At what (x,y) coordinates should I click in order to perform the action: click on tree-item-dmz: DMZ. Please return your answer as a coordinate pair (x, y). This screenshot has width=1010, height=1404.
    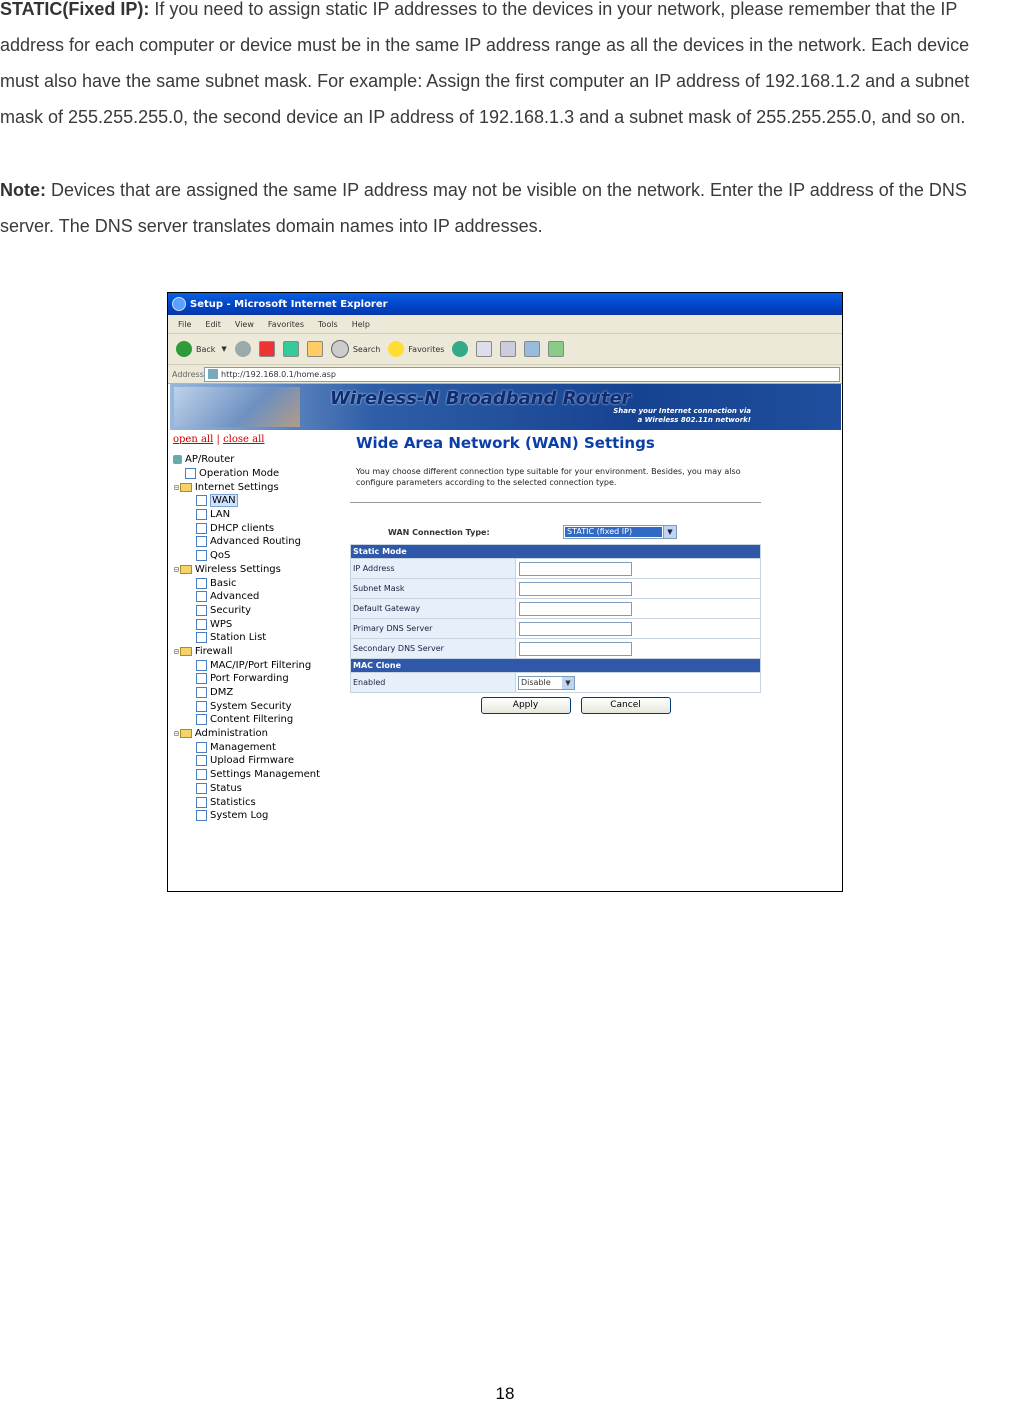
    Looking at the image, I should click on (246, 693).